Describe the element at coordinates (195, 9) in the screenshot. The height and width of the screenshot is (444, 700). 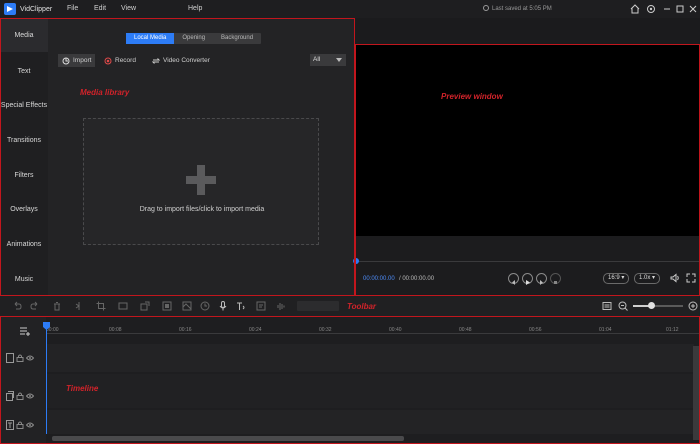
I see `menu-help: Help` at that location.